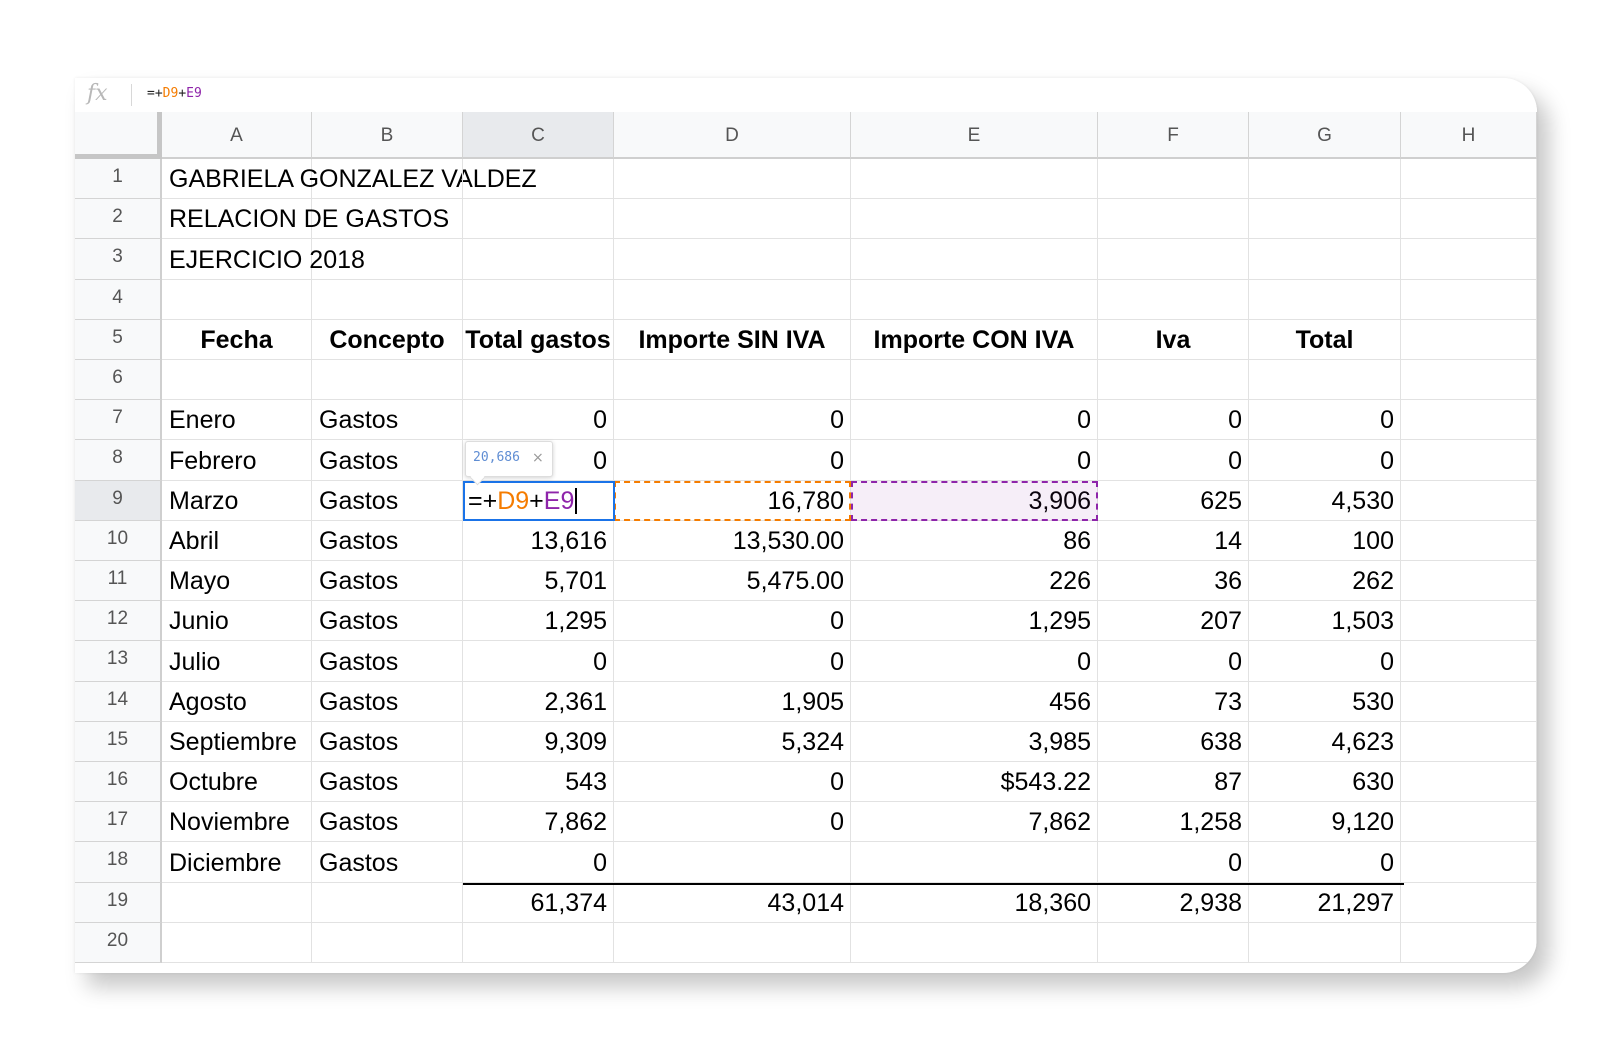  I want to click on row-header-12: 12, so click(118, 621).